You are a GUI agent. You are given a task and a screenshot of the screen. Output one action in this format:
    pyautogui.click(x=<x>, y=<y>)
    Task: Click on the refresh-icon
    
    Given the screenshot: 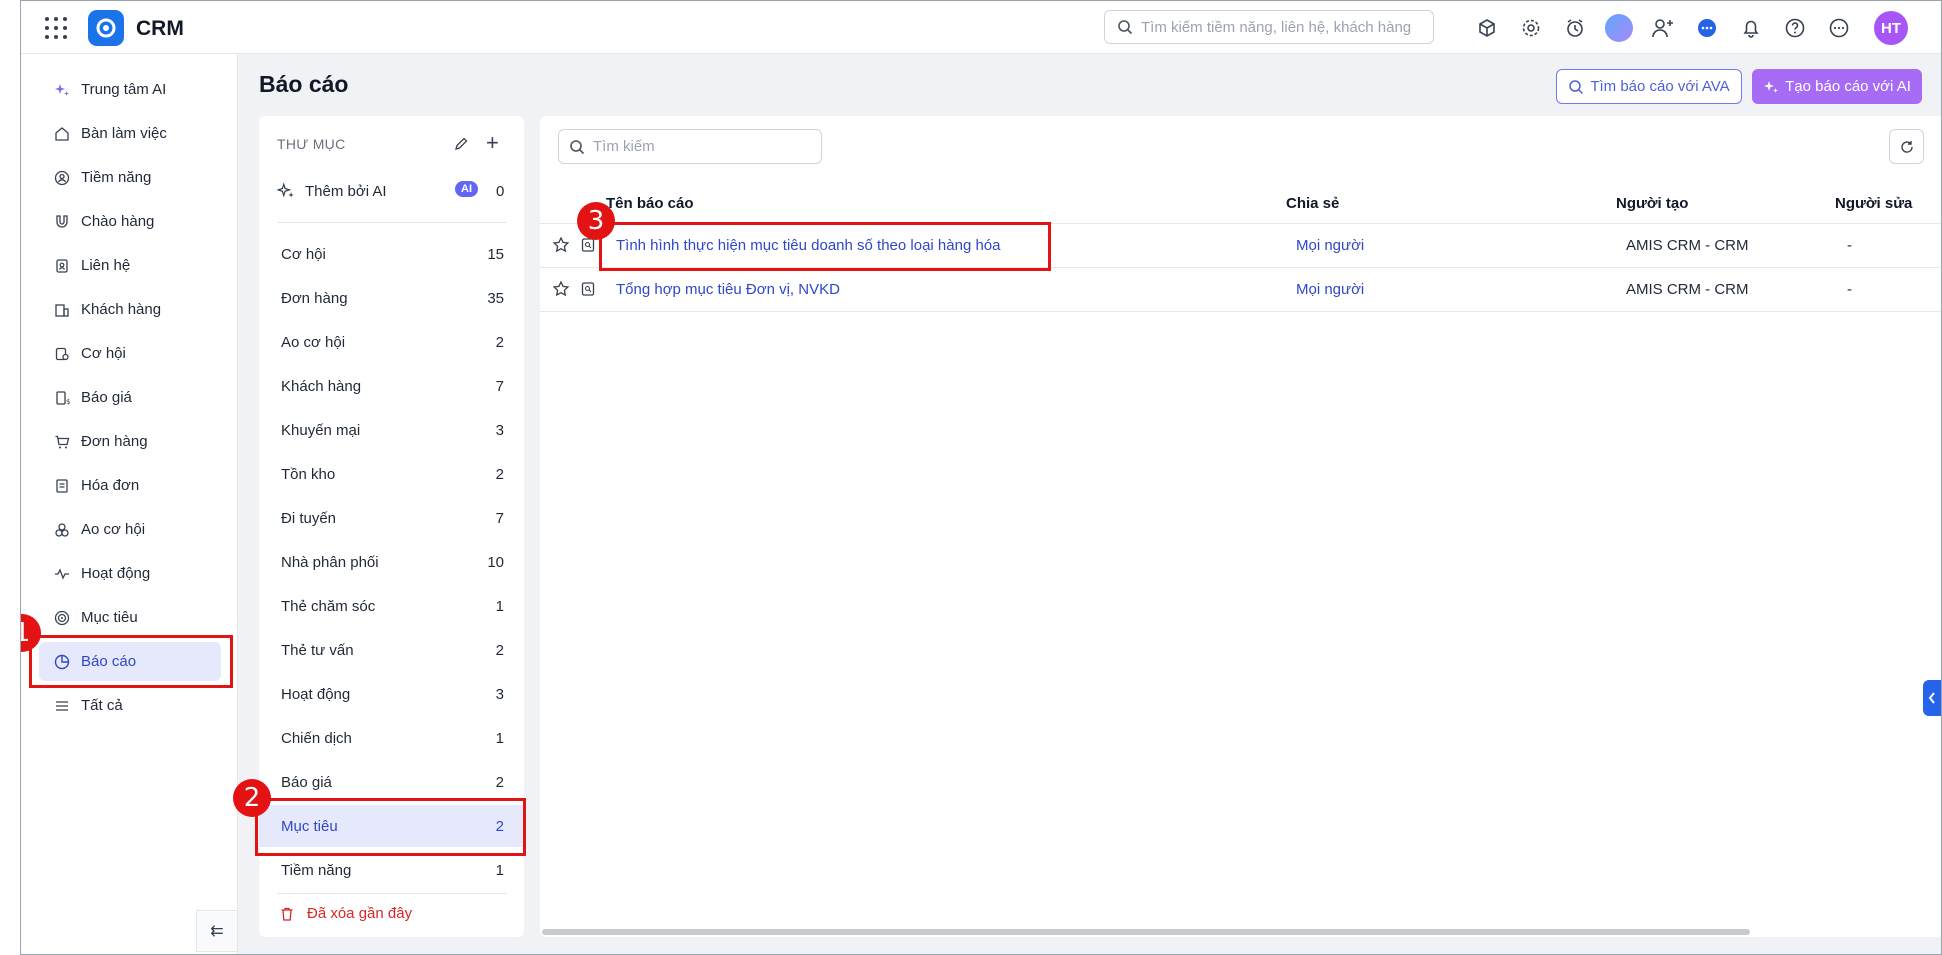 What is the action you would take?
    pyautogui.click(x=1906, y=146)
    